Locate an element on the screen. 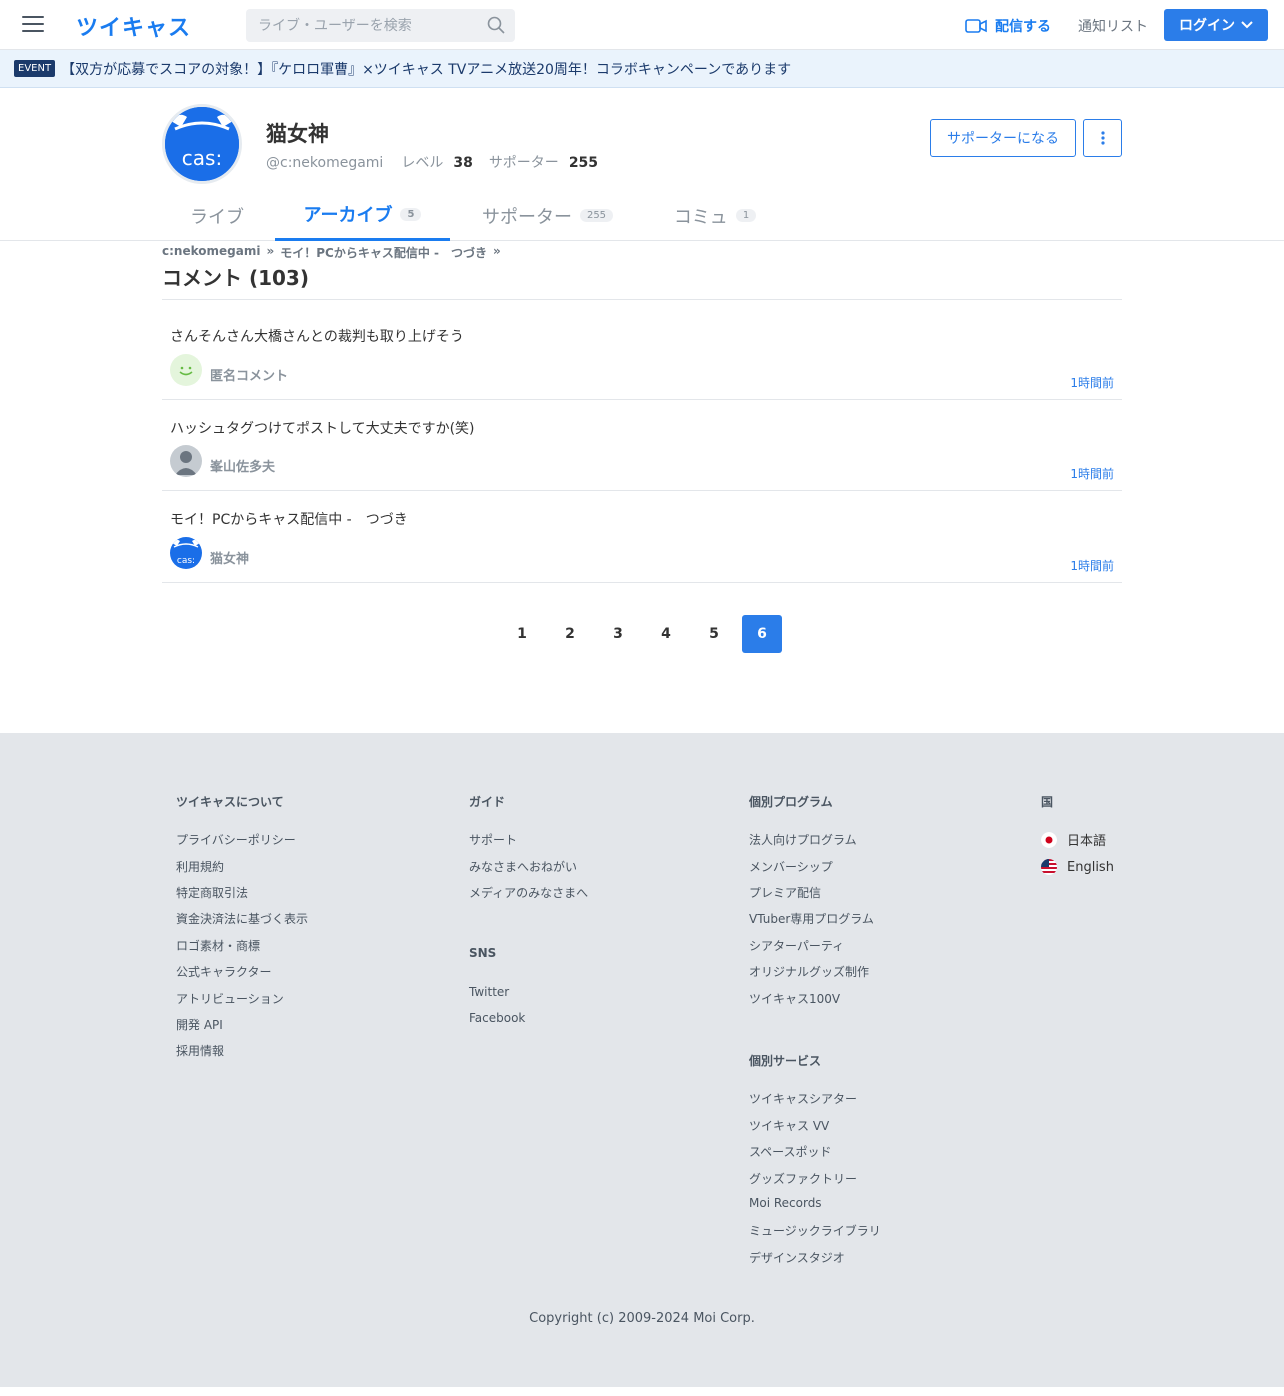 The width and height of the screenshot is (1284, 1396). login-button: ログイン is located at coordinates (1216, 25).